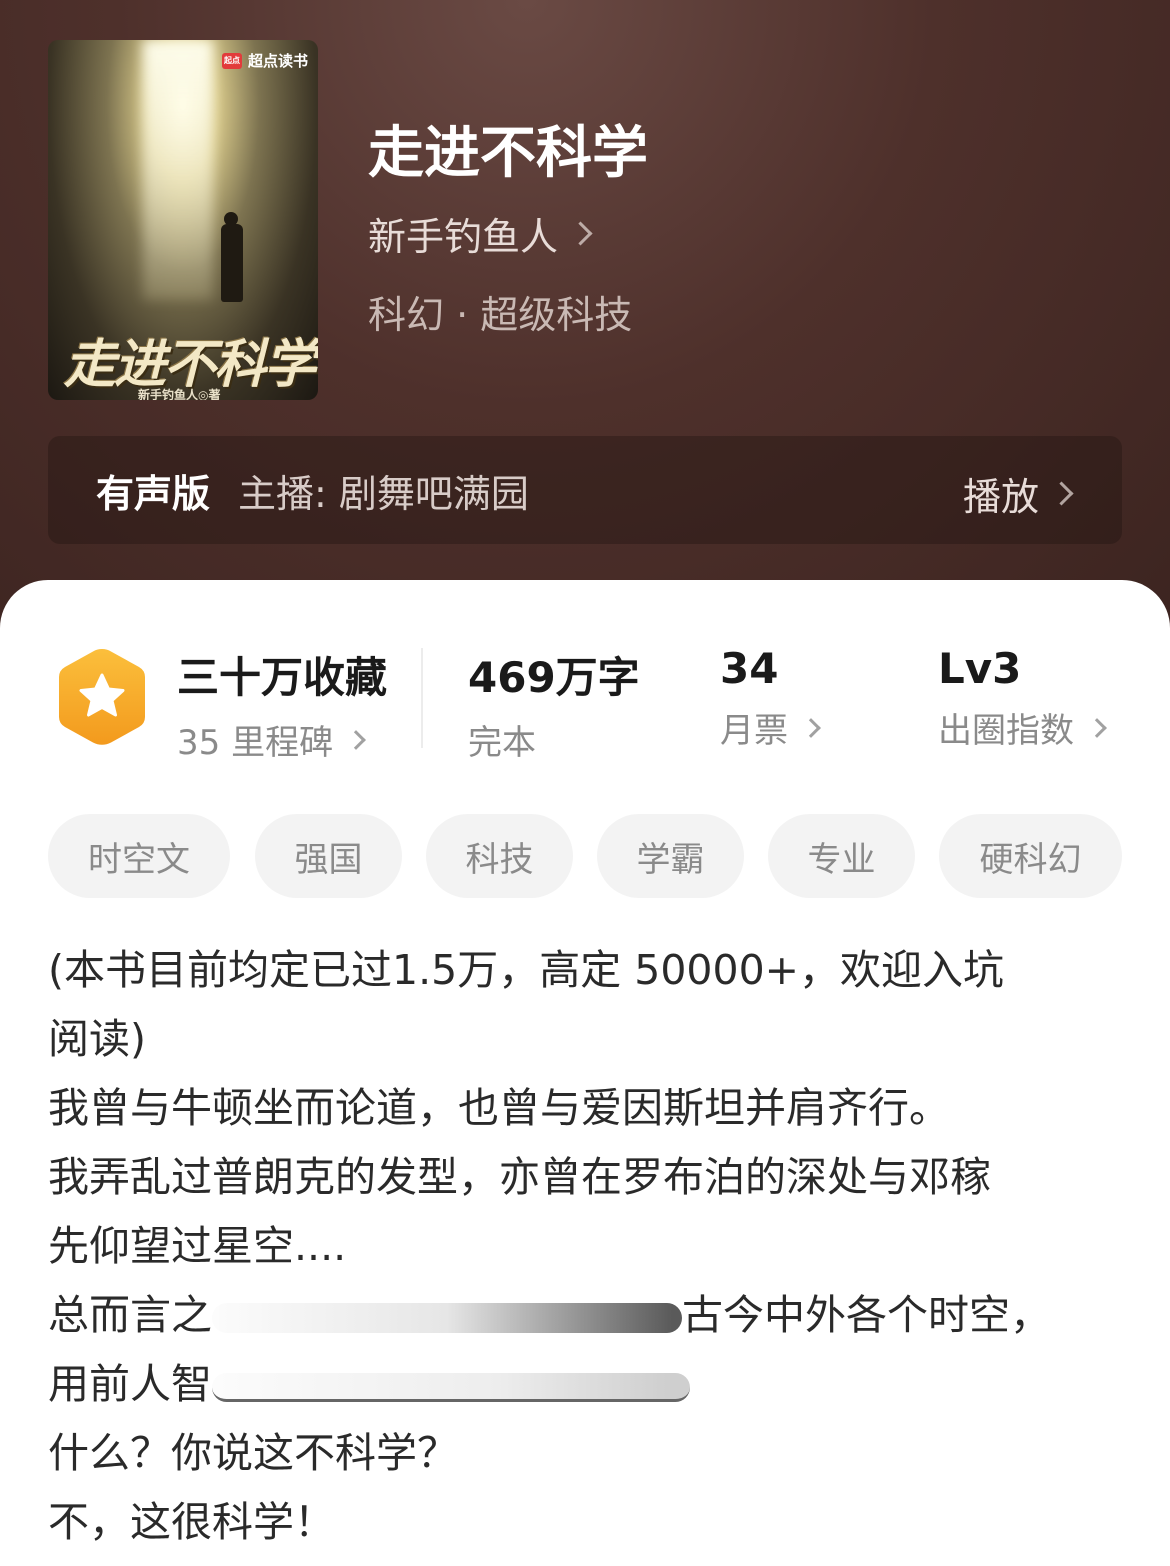 Image resolution: width=1170 pixels, height=1566 pixels. I want to click on description-text: 用前人智, so click(130, 1384).